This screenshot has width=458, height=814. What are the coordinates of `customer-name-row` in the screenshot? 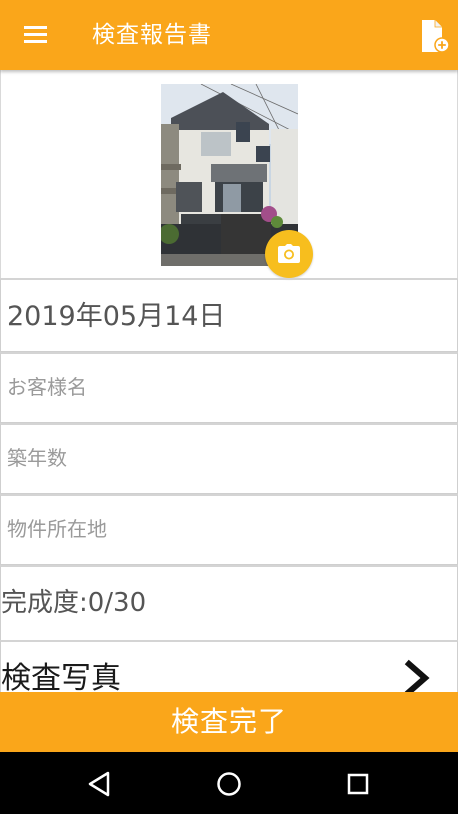 It's located at (229, 387).